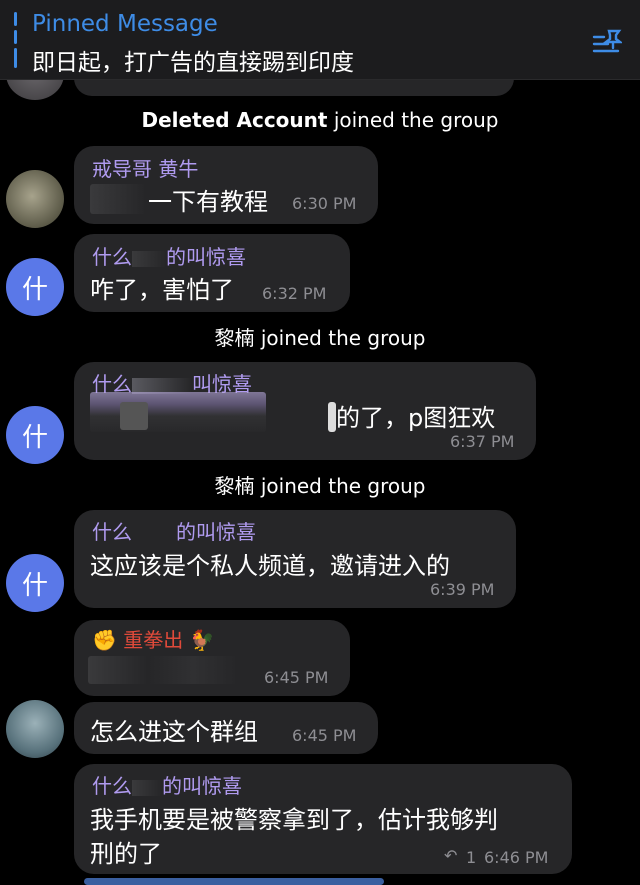 The width and height of the screenshot is (640, 885). Describe the element at coordinates (235, 120) in the screenshot. I see `service-user-name: Deleted Account` at that location.